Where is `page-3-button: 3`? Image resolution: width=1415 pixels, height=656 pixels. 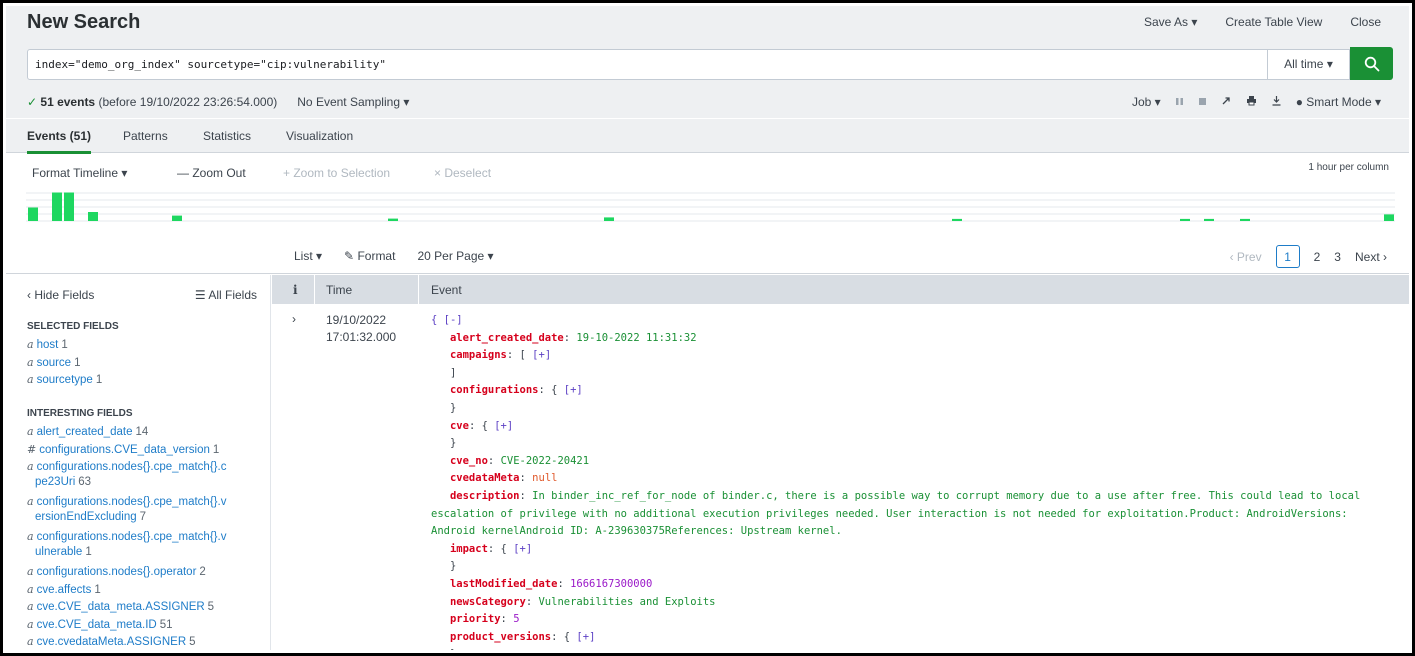 page-3-button: 3 is located at coordinates (1337, 257).